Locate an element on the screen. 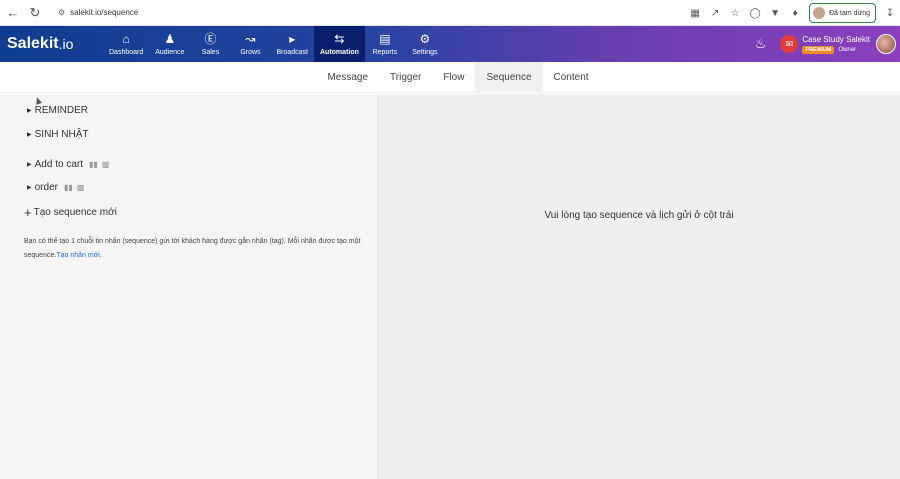 This screenshot has height=479, width=900. profile-paused-button: Đã tạm dừng is located at coordinates (842, 13).